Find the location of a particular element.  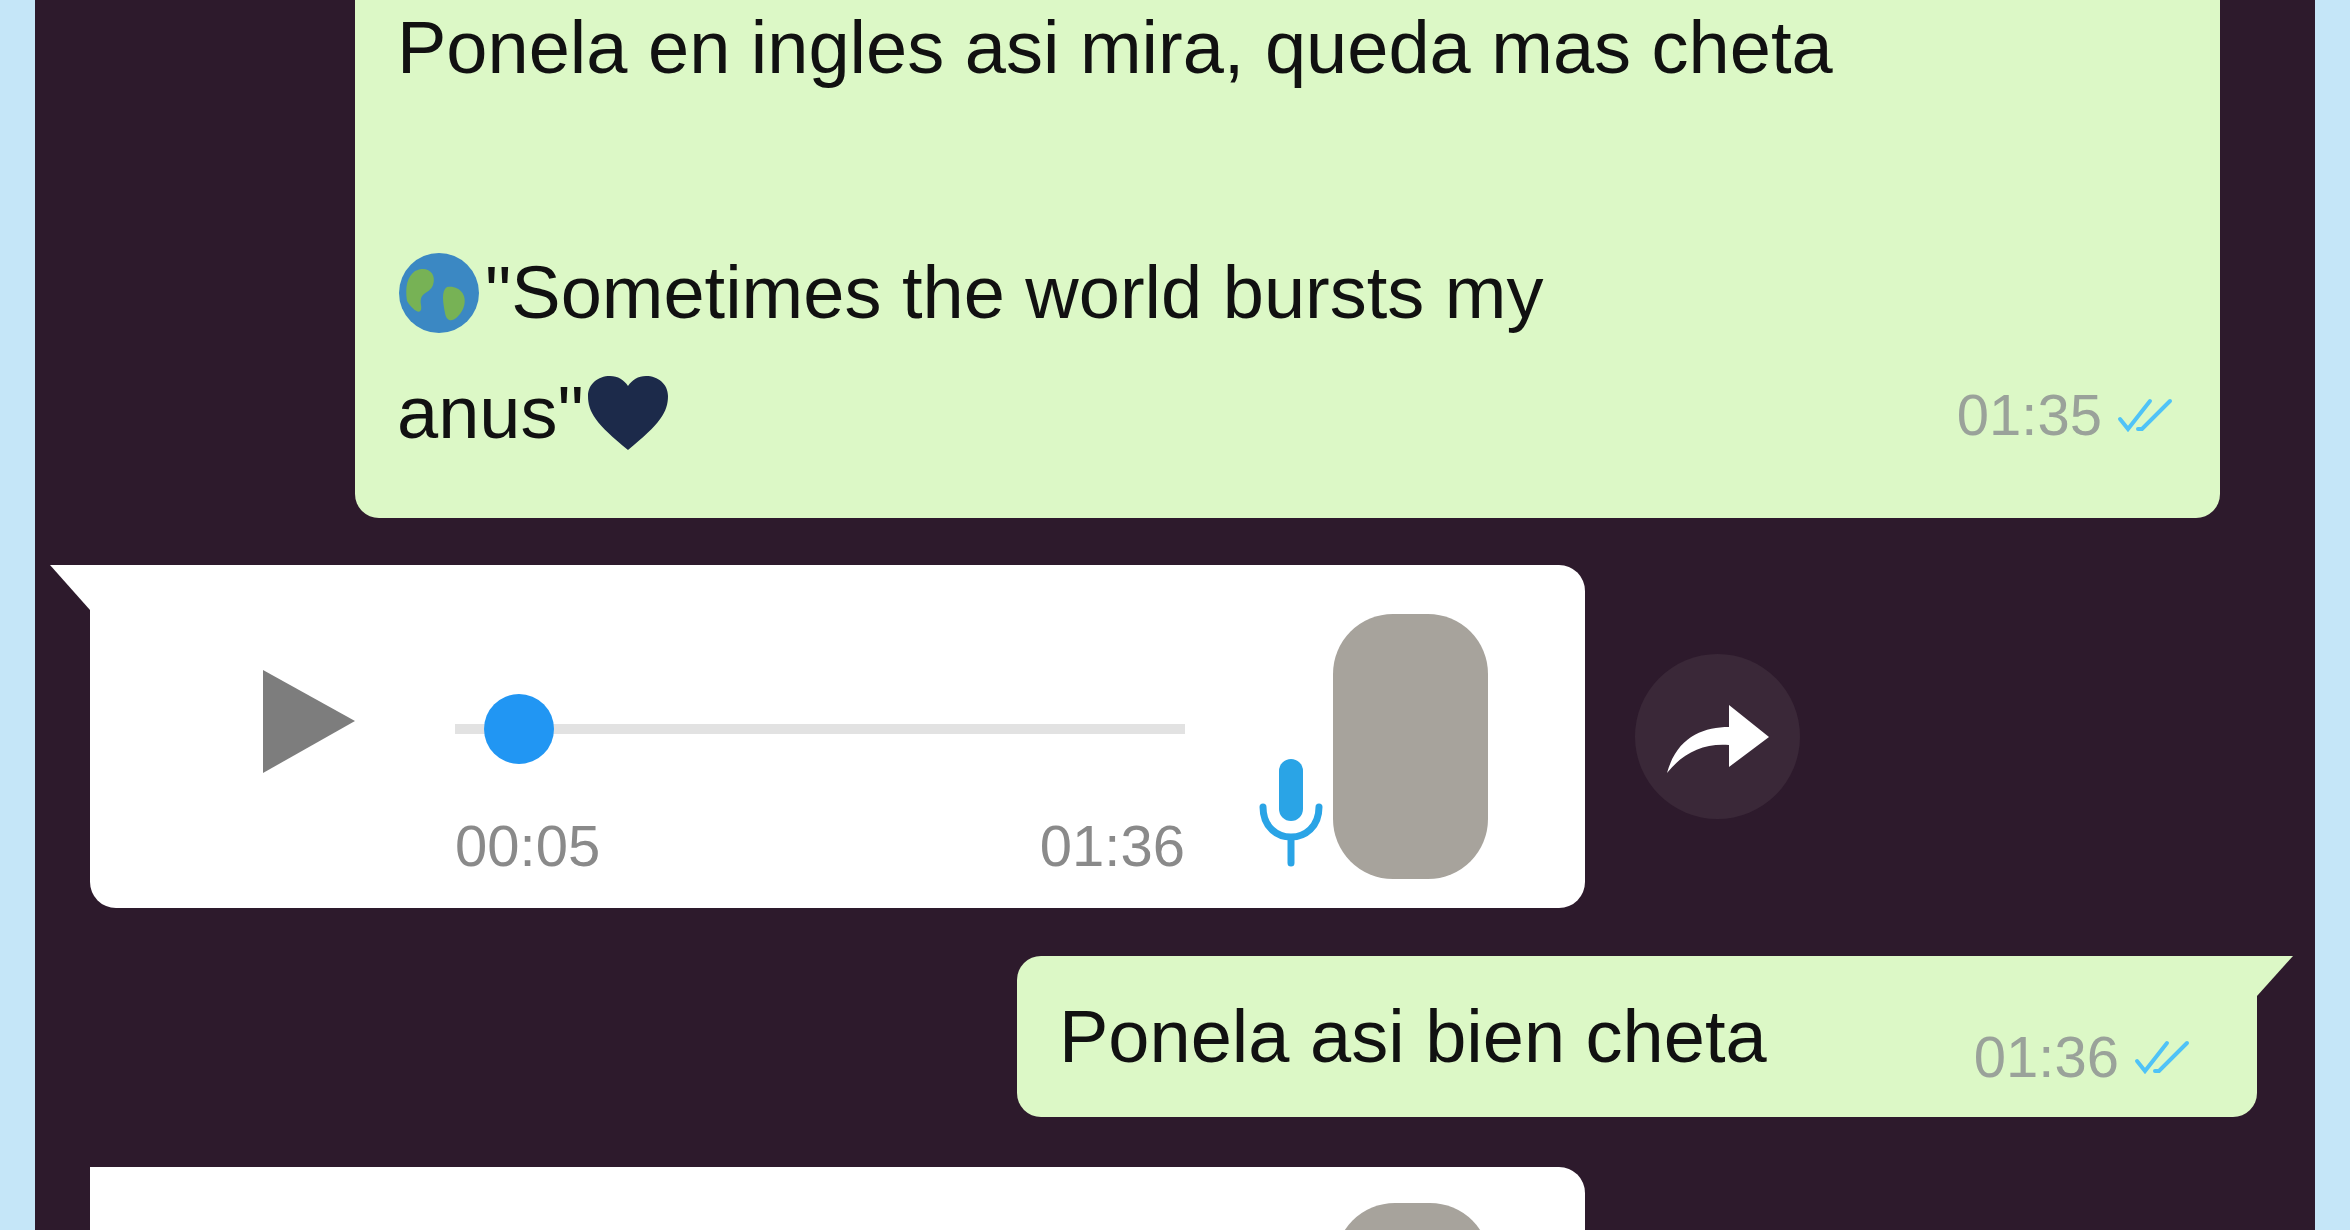

audio-position: 00:05 is located at coordinates (528, 846).